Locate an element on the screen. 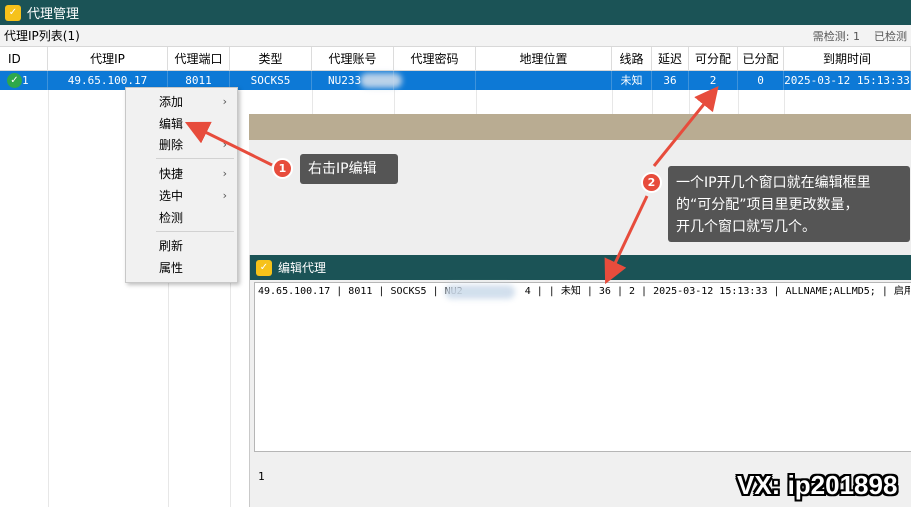 The image size is (911, 507). list-label: 代理IP列表(1) is located at coordinates (42, 36).